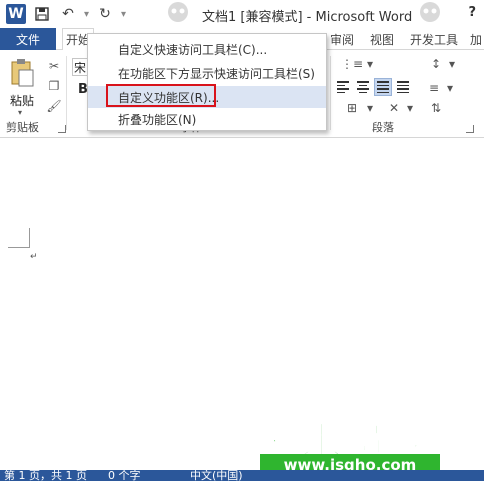 Image resolution: width=484 pixels, height=481 pixels. Describe the element at coordinates (476, 39) in the screenshot. I see `tab-addins: 加` at that location.